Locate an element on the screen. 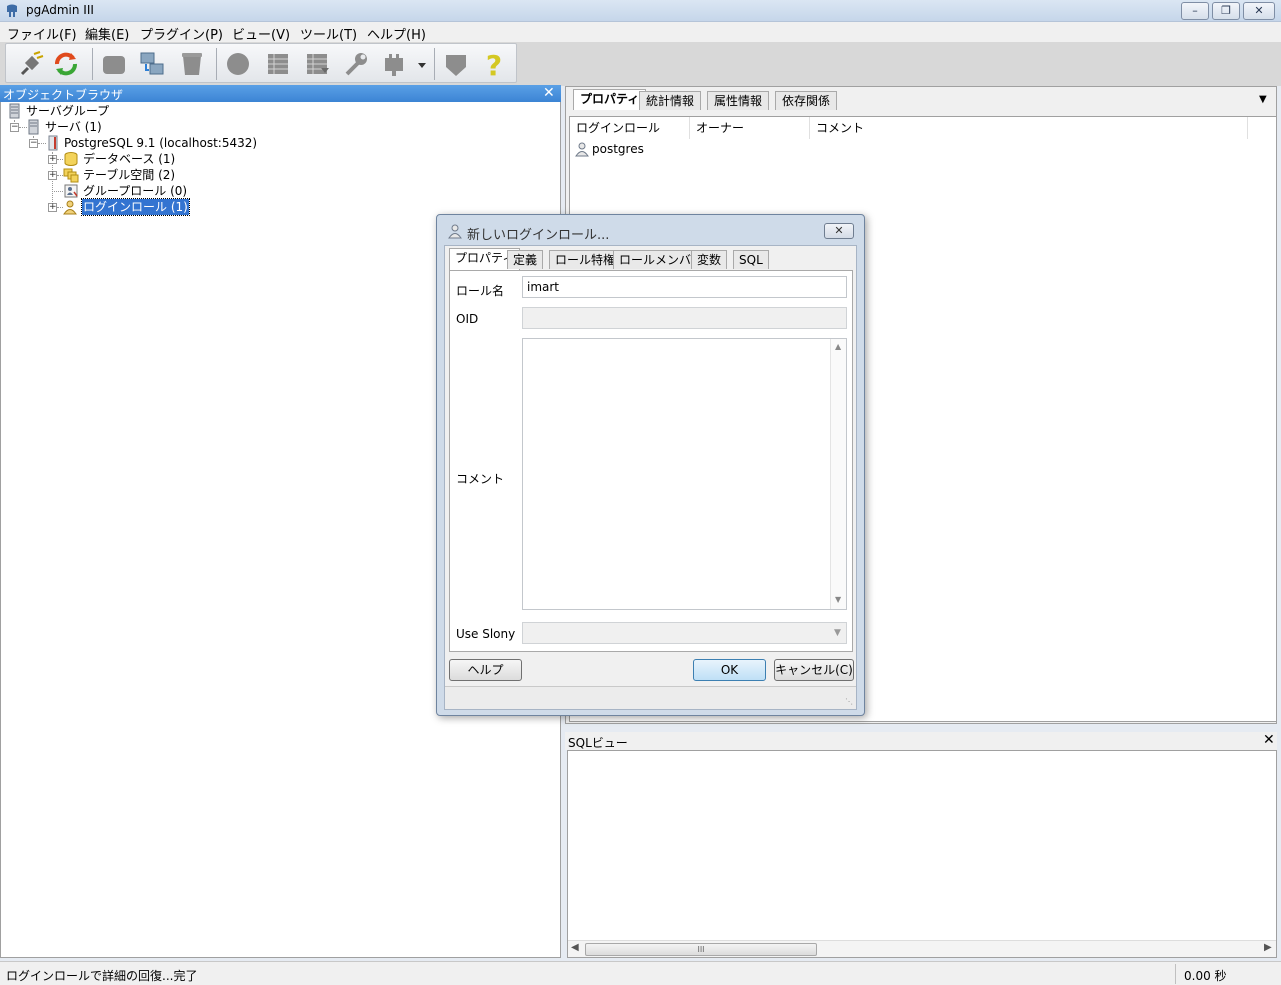 This screenshot has height=985, width=1281. hint-icon is located at coordinates (456, 64).